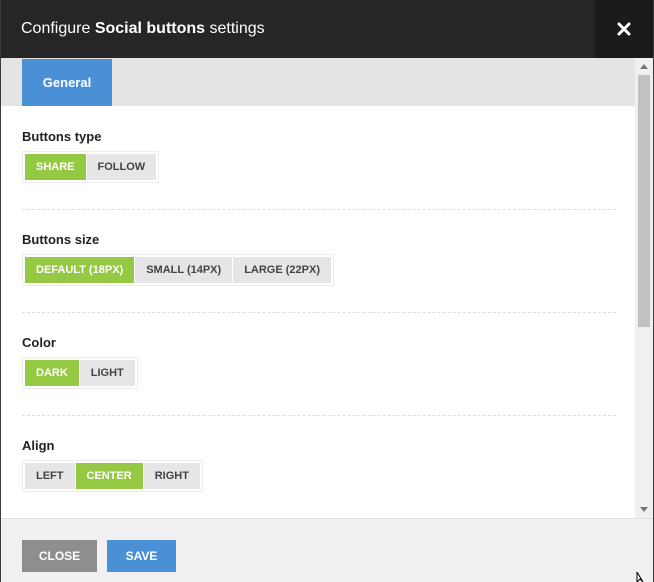  I want to click on tab-general: General, so click(67, 82).